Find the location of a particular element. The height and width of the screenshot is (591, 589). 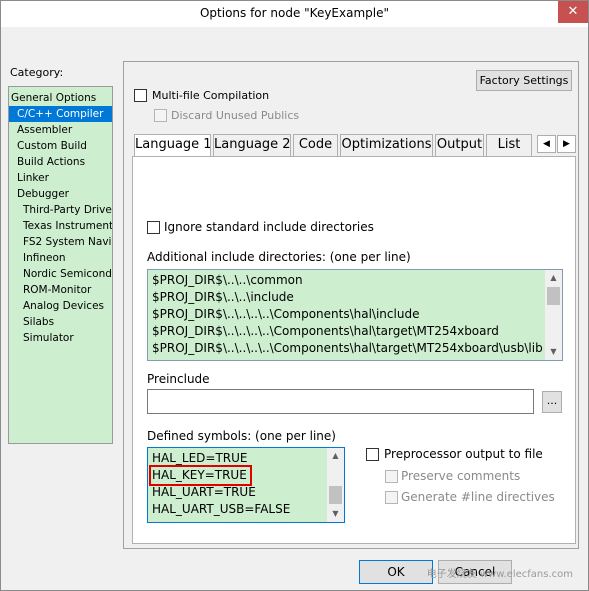

preprocessor-output-label: Preprocessor output to file is located at coordinates (463, 454).